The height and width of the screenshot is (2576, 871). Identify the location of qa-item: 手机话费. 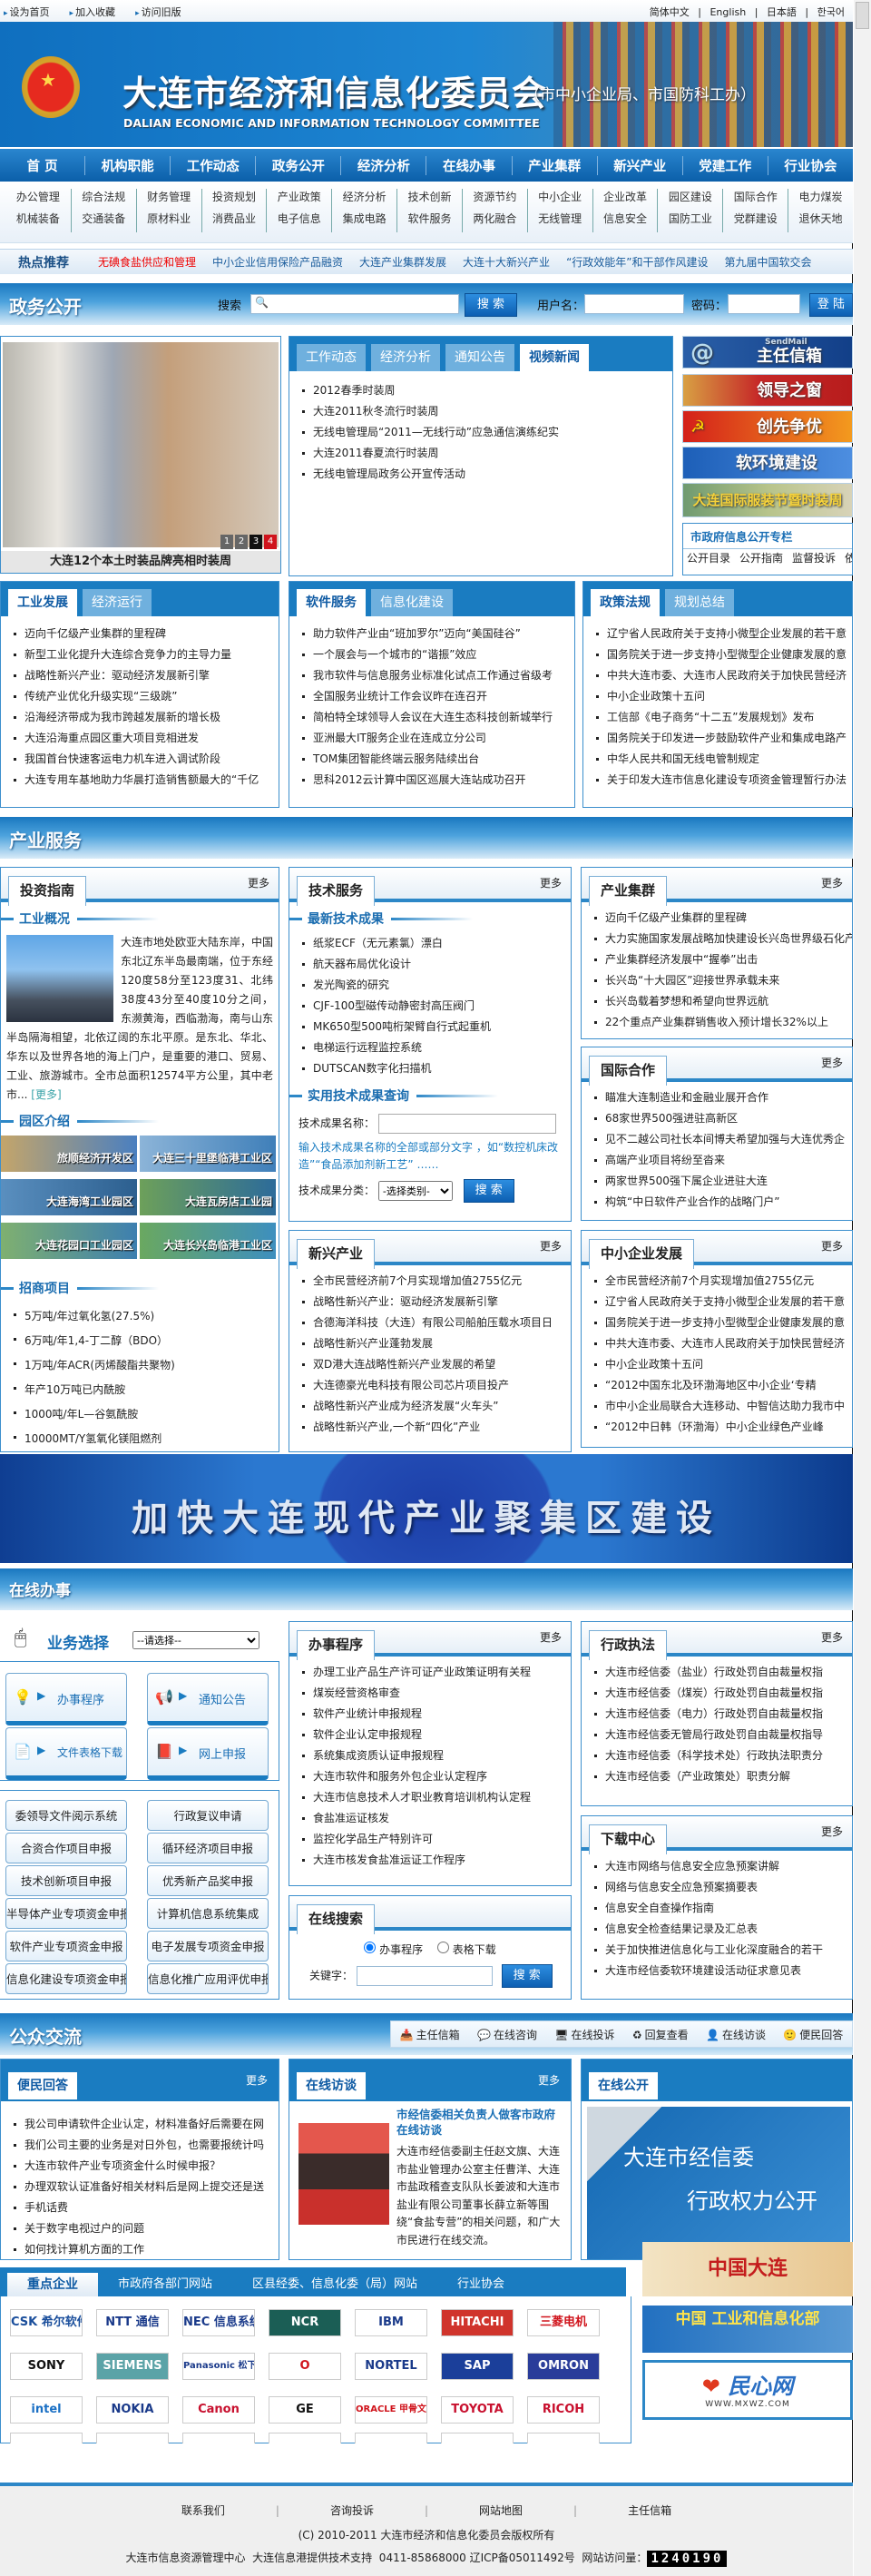
(140, 2207).